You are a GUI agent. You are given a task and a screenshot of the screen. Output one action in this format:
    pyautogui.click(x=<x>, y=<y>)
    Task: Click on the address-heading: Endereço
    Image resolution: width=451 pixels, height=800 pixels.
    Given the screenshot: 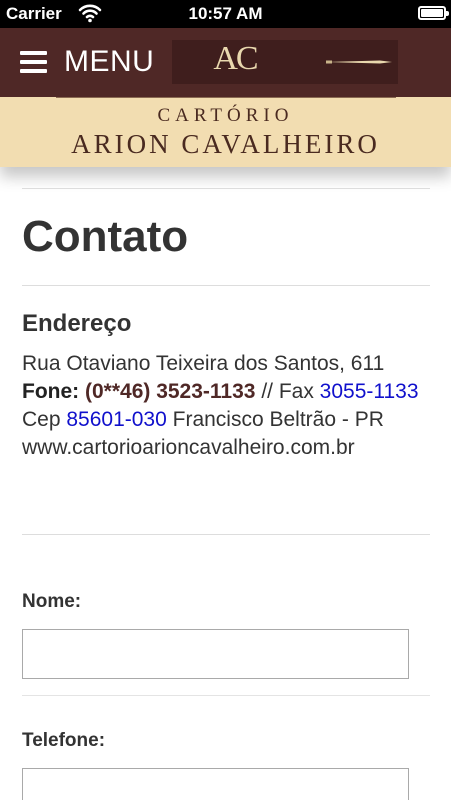 What is the action you would take?
    pyautogui.click(x=77, y=323)
    